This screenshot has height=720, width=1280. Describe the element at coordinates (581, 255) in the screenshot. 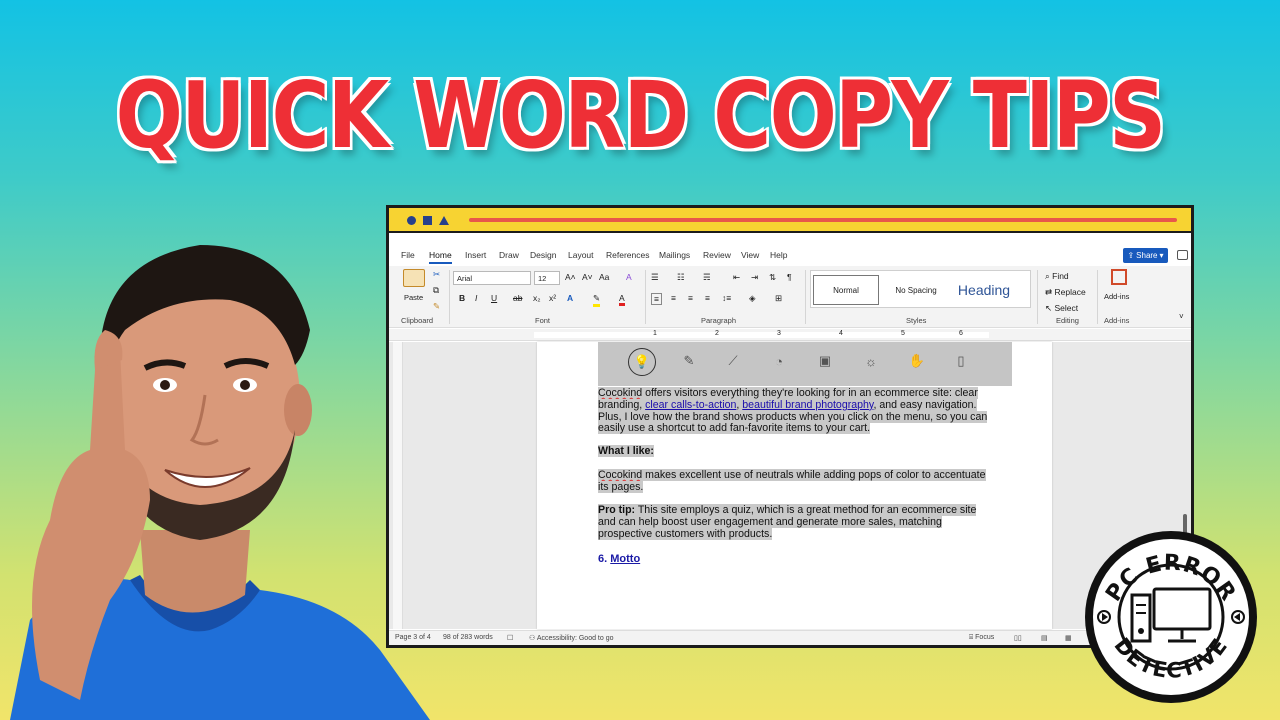

I see `tab-layout: Layout` at that location.